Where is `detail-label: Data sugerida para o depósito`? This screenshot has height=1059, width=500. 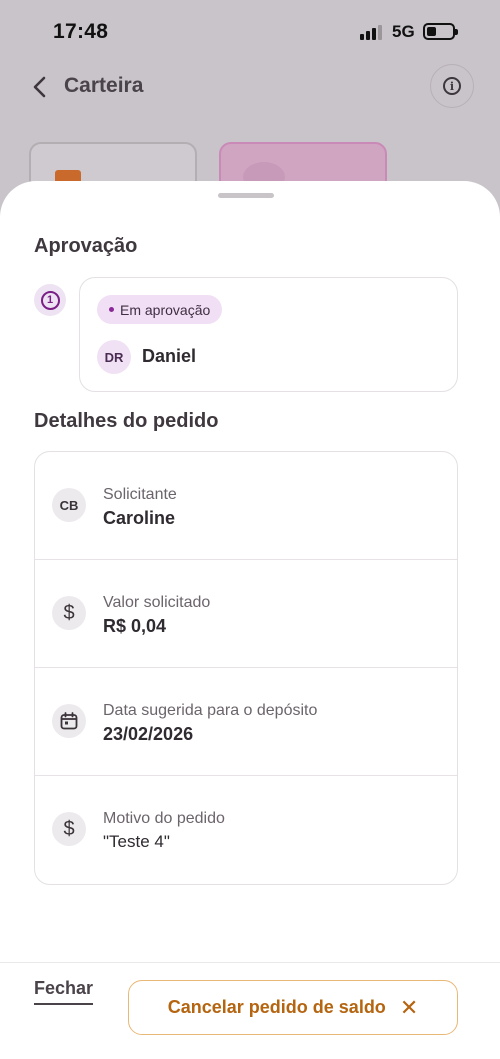
detail-label: Data sugerida para o depósito is located at coordinates (210, 710).